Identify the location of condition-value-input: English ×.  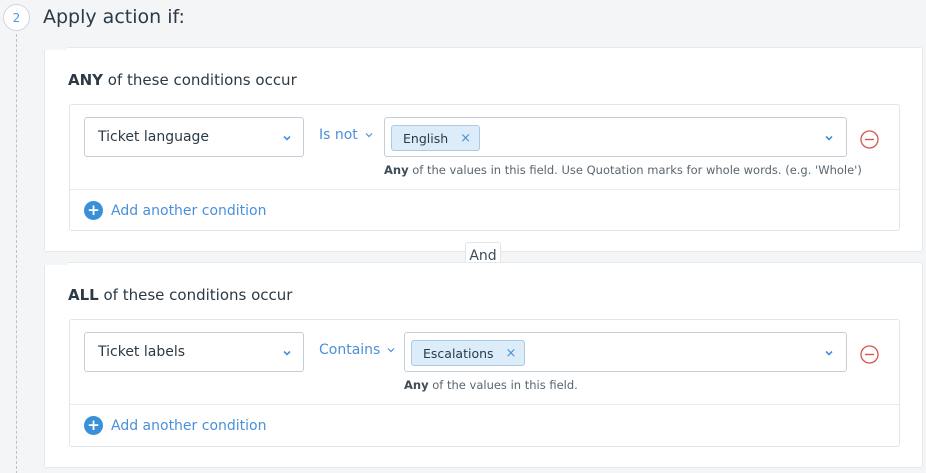
(615, 137).